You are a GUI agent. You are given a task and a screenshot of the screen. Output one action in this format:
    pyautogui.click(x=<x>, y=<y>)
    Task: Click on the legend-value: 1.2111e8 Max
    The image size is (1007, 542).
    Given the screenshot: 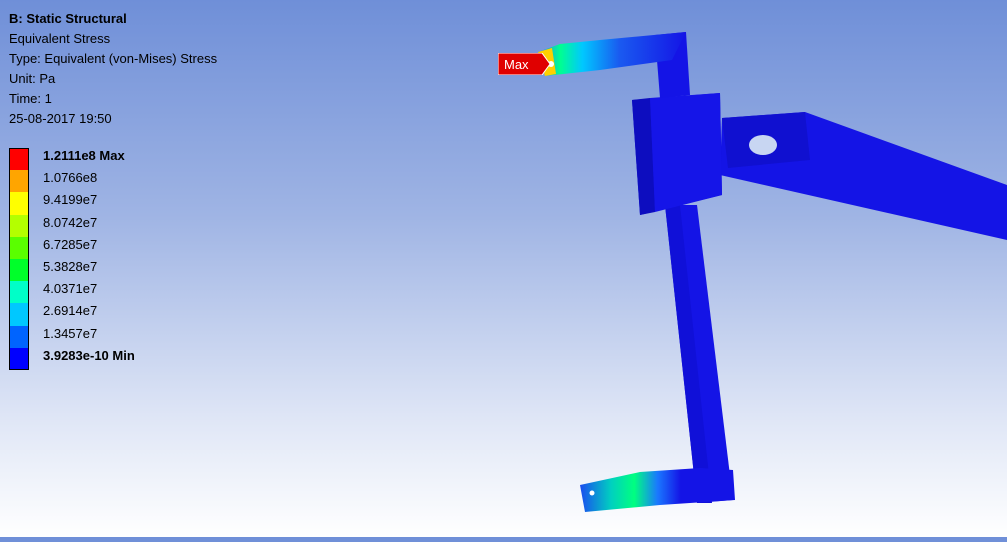 What is the action you would take?
    pyautogui.click(x=84, y=155)
    